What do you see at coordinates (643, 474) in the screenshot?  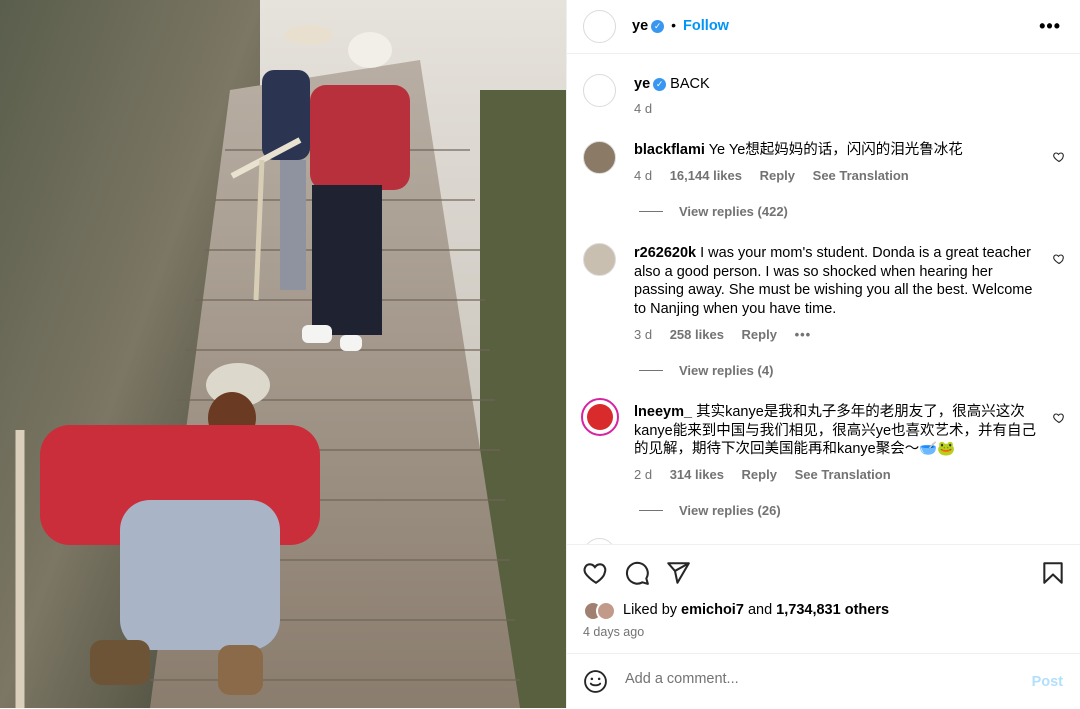 I see `comment-time: 2 d` at bounding box center [643, 474].